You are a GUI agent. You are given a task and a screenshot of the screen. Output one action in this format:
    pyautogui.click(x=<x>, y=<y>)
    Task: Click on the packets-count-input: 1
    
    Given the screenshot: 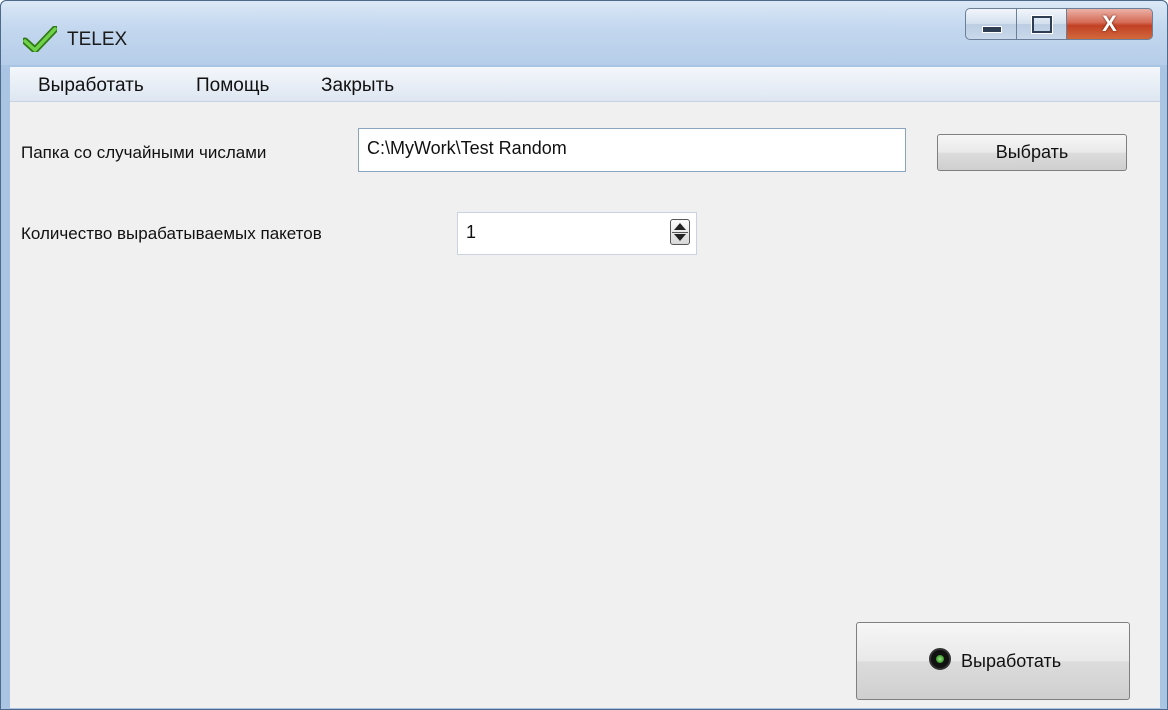 What is the action you would take?
    pyautogui.click(x=577, y=233)
    